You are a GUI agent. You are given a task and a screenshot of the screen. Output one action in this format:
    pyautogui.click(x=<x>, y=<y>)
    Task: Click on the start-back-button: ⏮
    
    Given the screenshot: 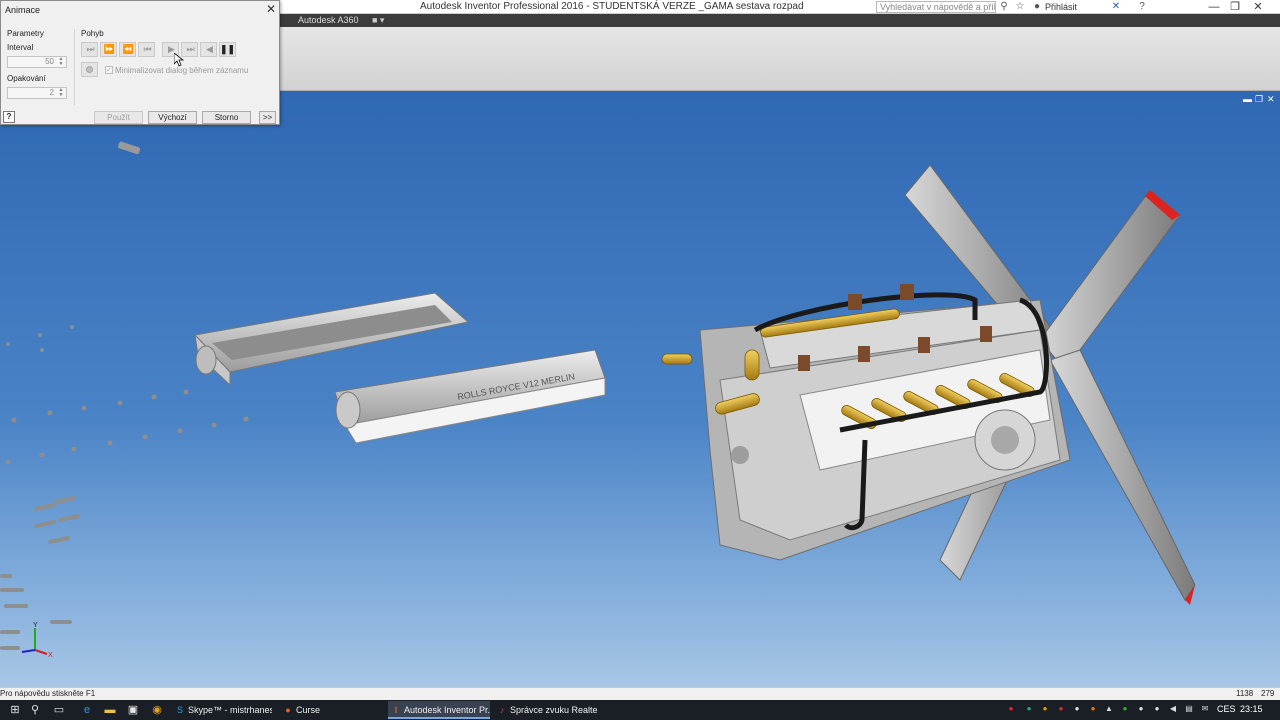 What is the action you would take?
    pyautogui.click(x=146, y=49)
    